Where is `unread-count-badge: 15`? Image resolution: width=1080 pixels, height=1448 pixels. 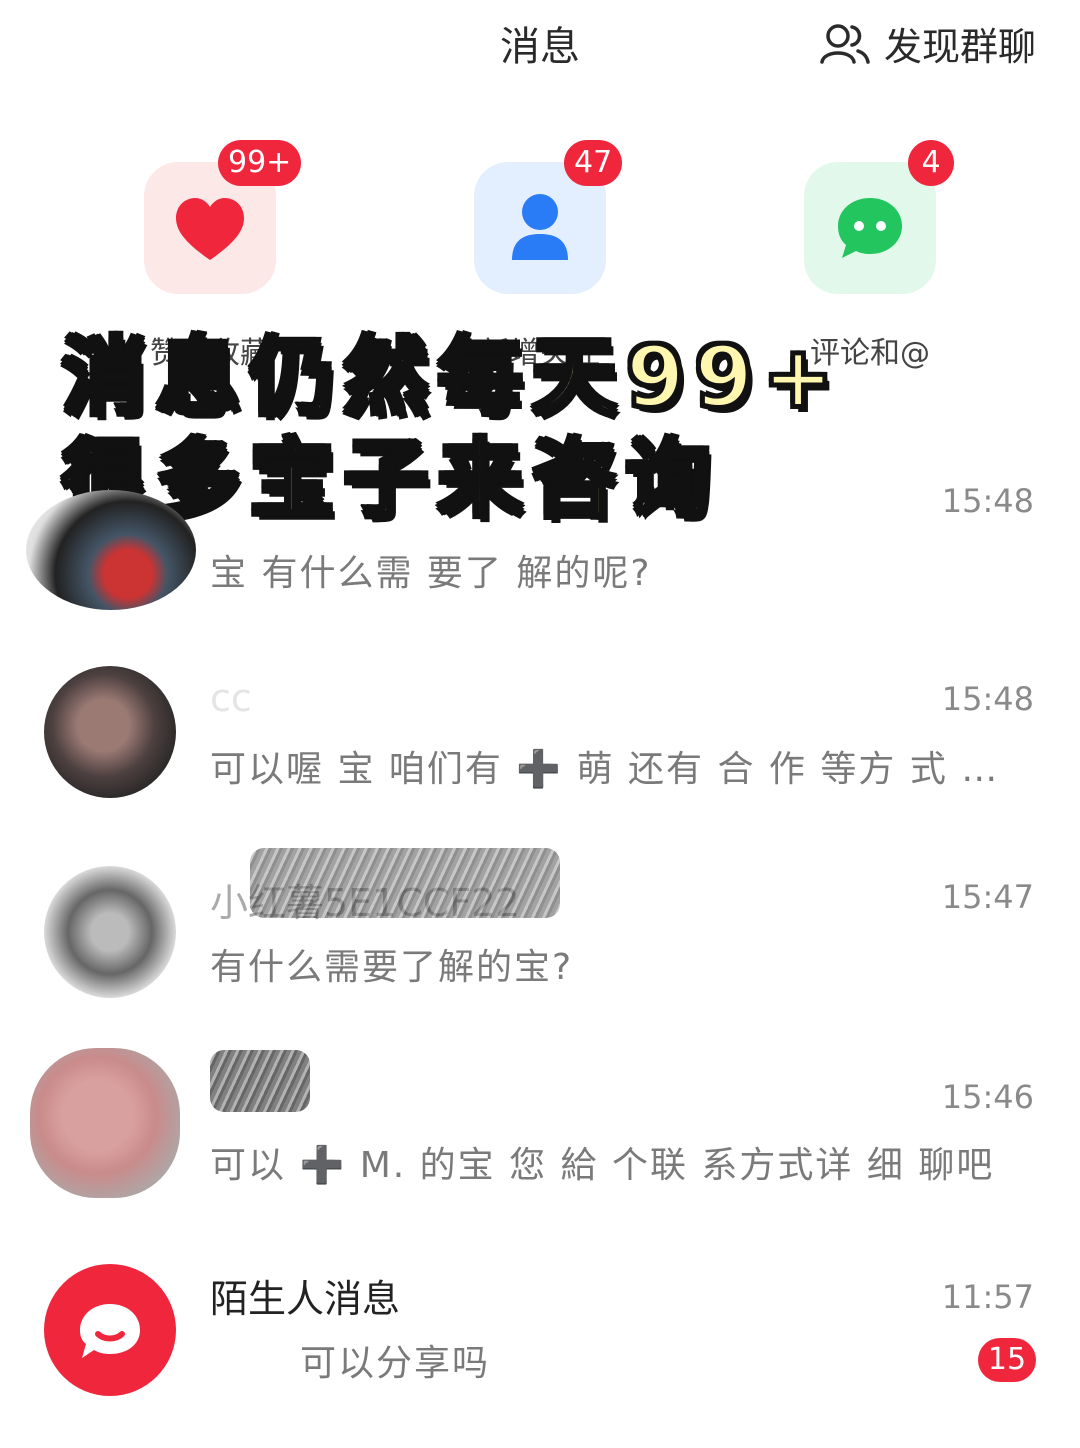 unread-count-badge: 15 is located at coordinates (1007, 1360).